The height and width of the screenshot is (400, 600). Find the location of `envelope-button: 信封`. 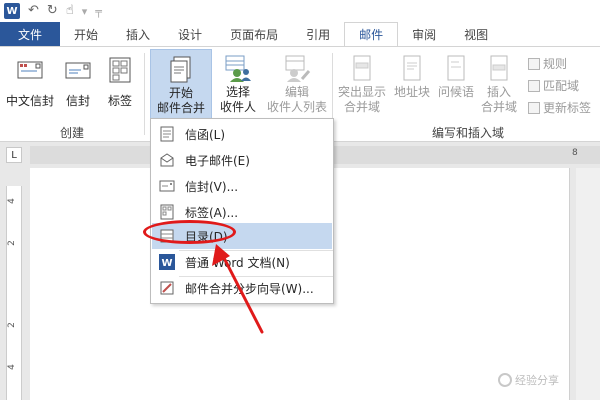

envelope-button: 信封 is located at coordinates (78, 82).